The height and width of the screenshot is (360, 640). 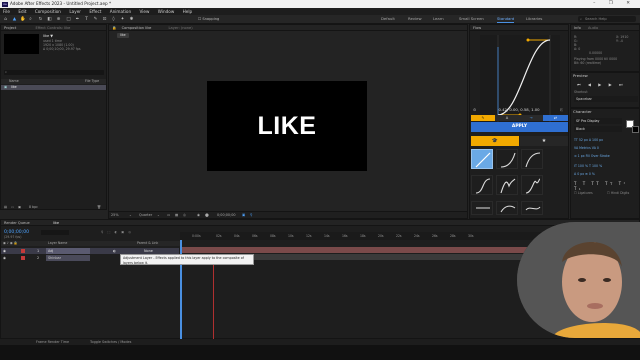 I want to click on home-icon: ⌂, so click(x=5, y=19).